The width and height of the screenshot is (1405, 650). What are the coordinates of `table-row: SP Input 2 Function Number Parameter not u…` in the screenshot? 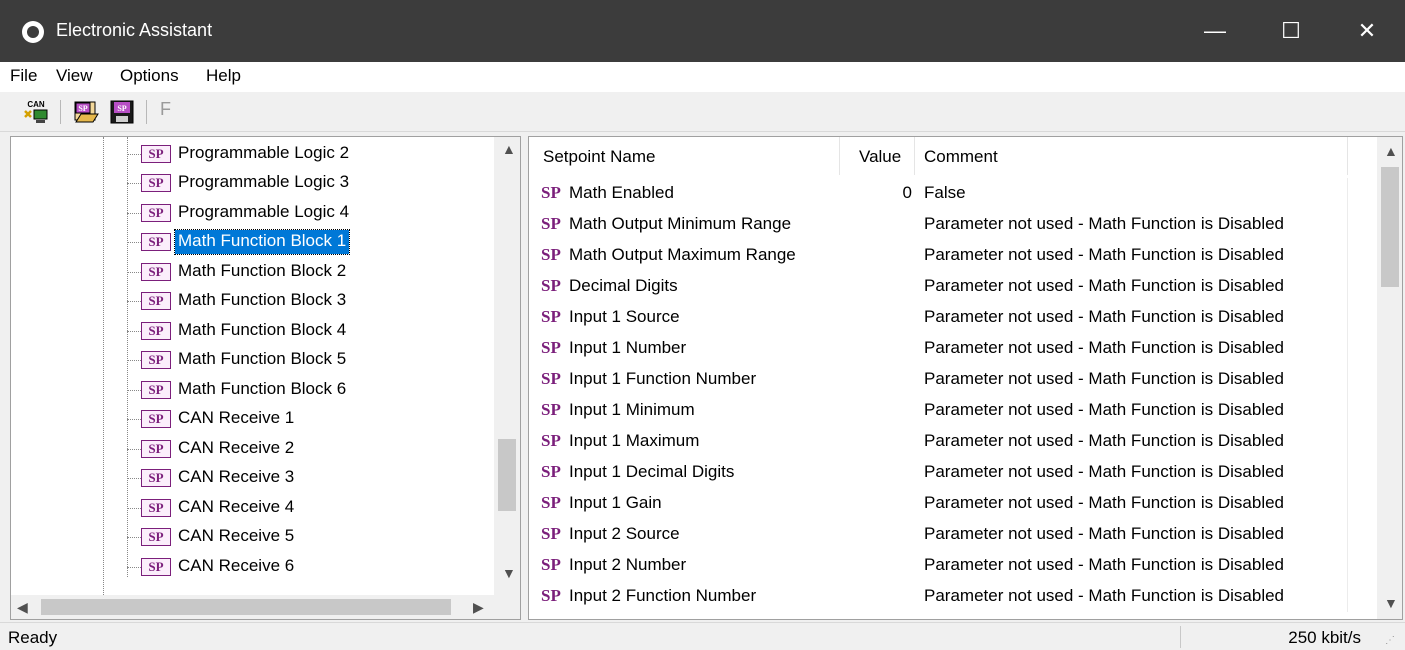 It's located at (953, 596).